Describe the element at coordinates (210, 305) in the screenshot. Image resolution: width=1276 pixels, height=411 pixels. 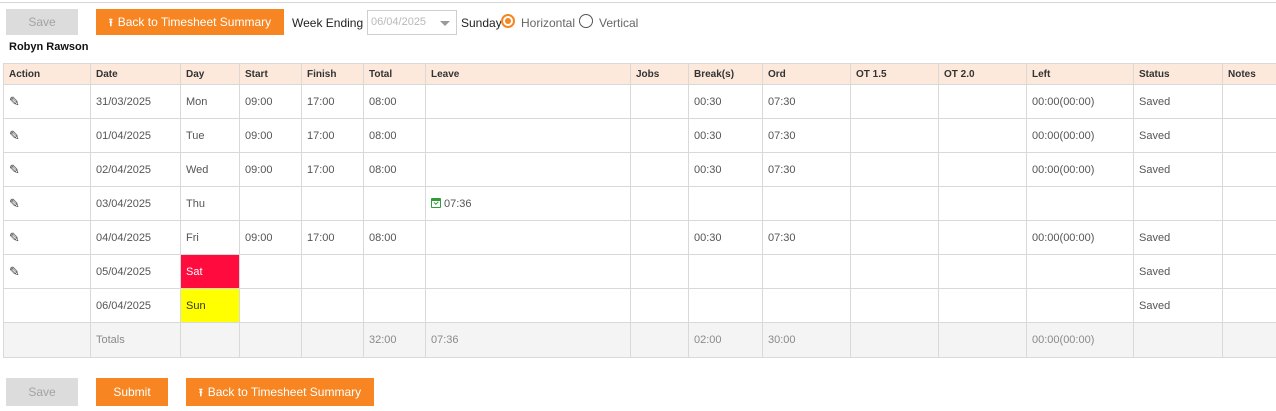
I see `day-cell-sunday: Sun` at that location.